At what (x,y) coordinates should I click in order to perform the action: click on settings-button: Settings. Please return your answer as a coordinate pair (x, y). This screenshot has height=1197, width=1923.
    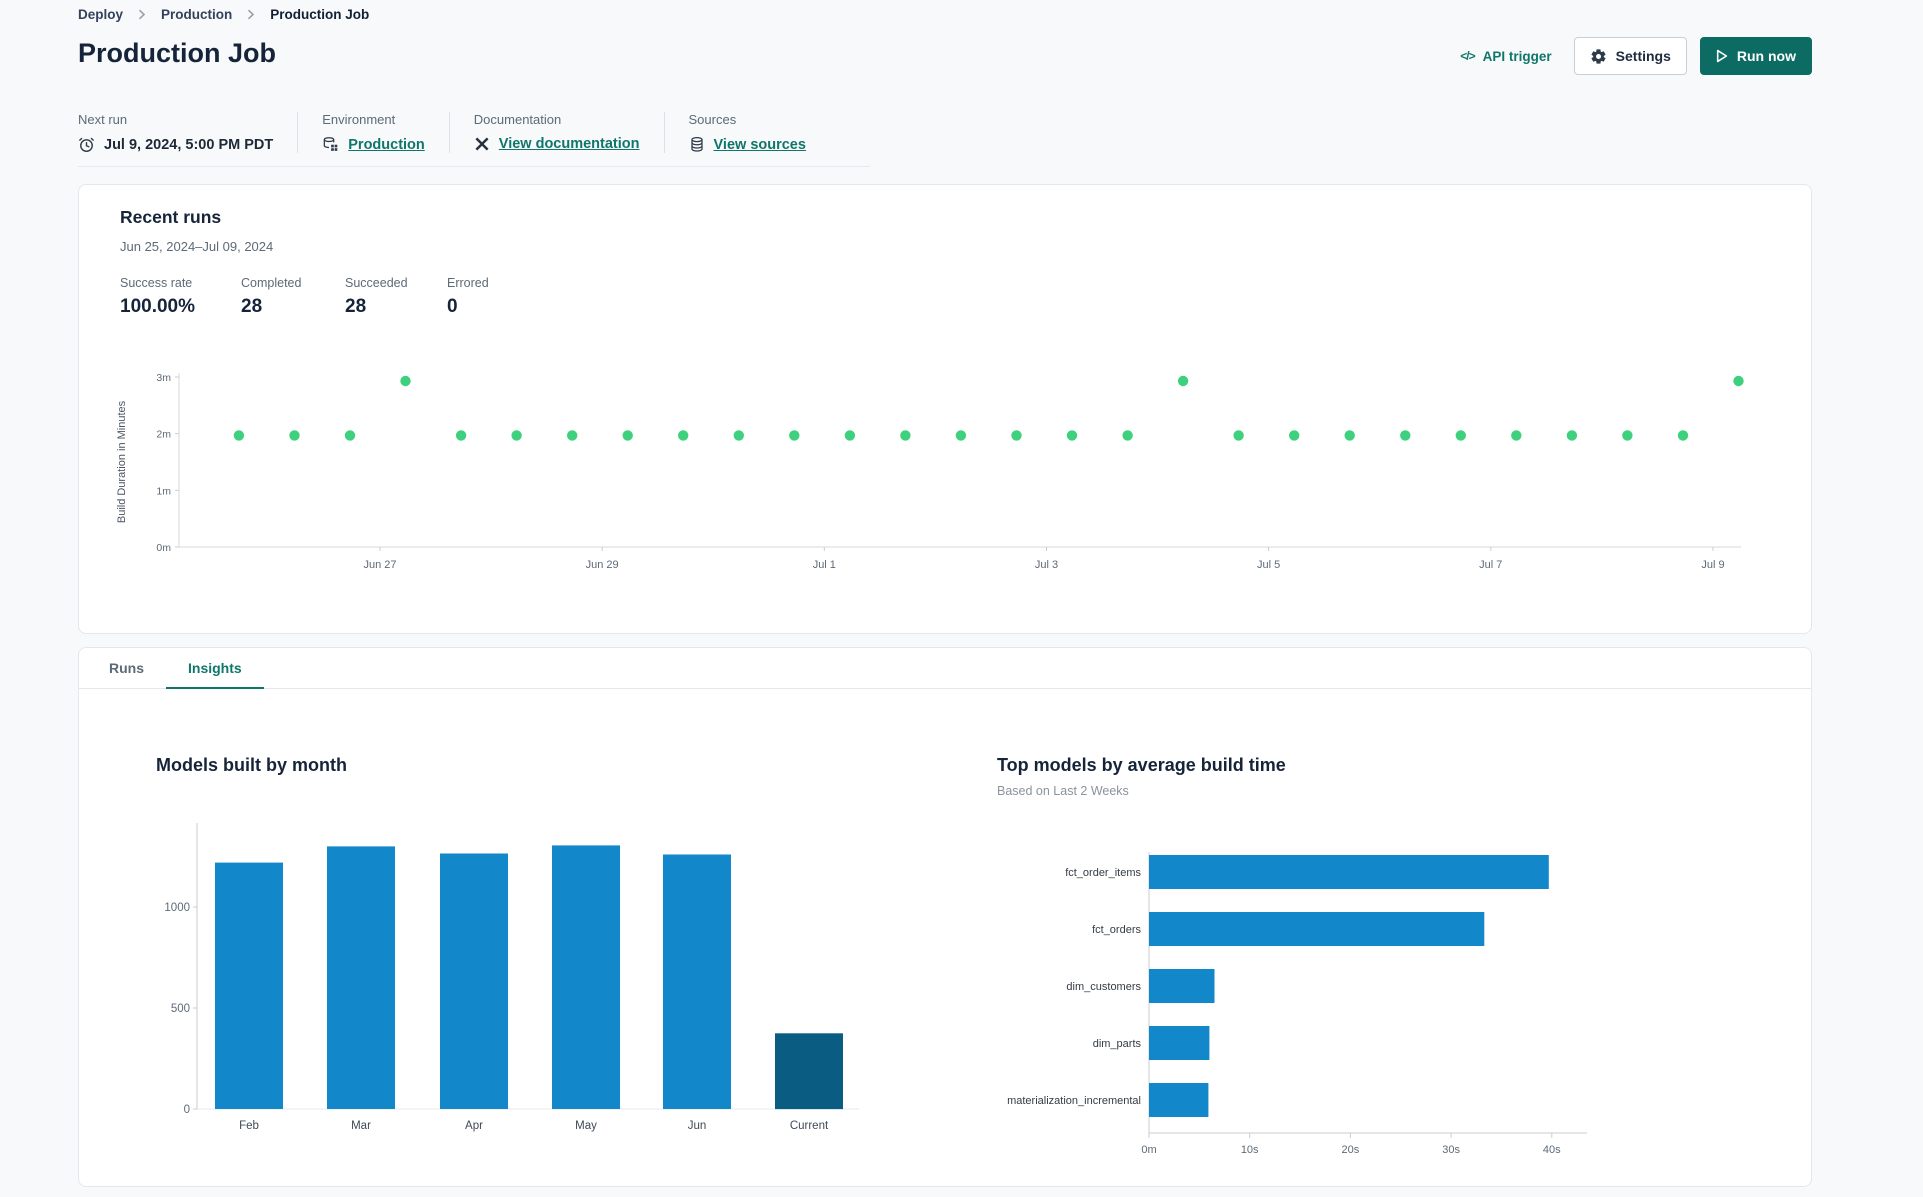
    Looking at the image, I should click on (1630, 56).